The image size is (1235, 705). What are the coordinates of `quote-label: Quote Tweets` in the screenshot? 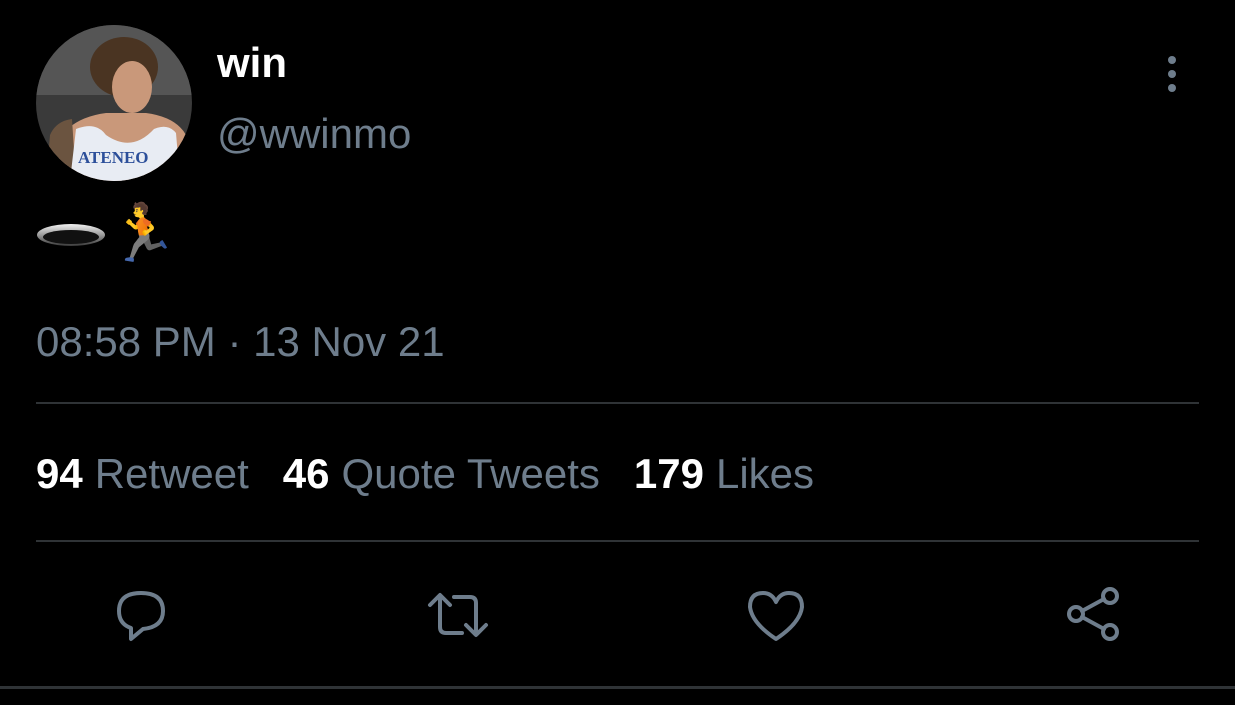 It's located at (470, 473).